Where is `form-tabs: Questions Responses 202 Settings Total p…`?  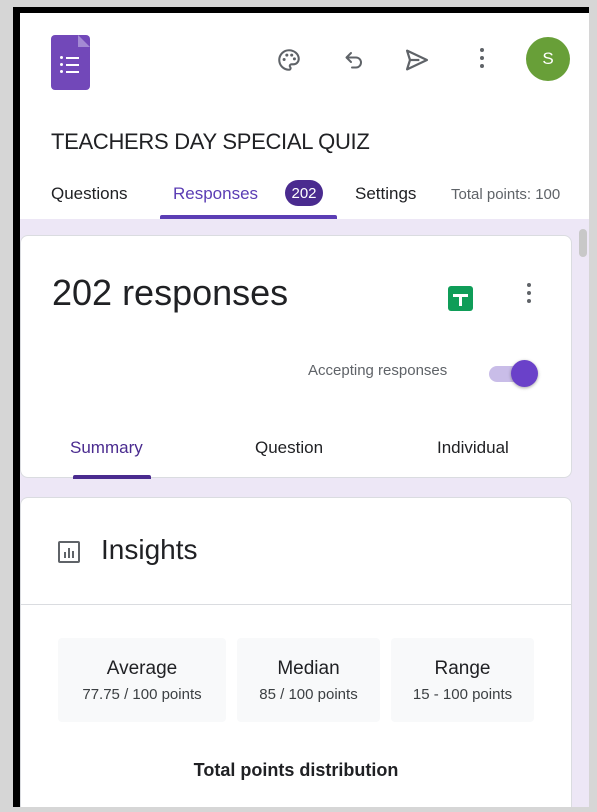 form-tabs: Questions Responses 202 Settings Total p… is located at coordinates (304, 196).